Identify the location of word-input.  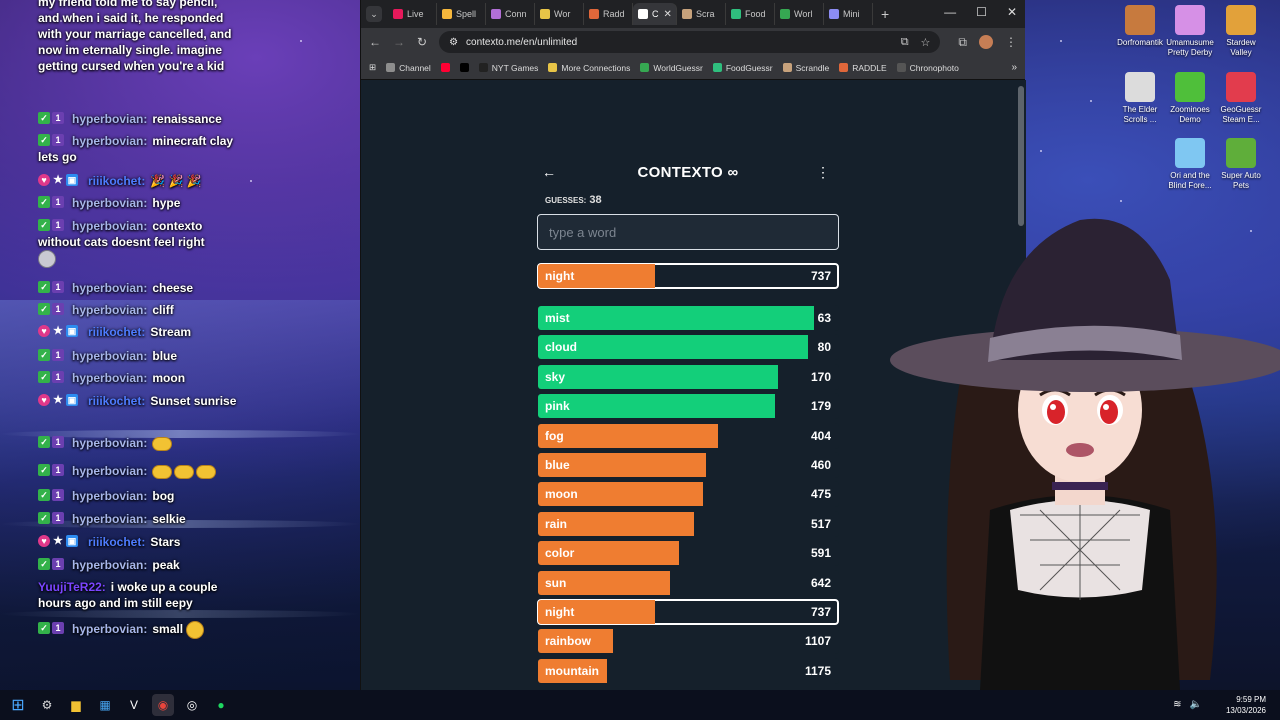
(688, 232).